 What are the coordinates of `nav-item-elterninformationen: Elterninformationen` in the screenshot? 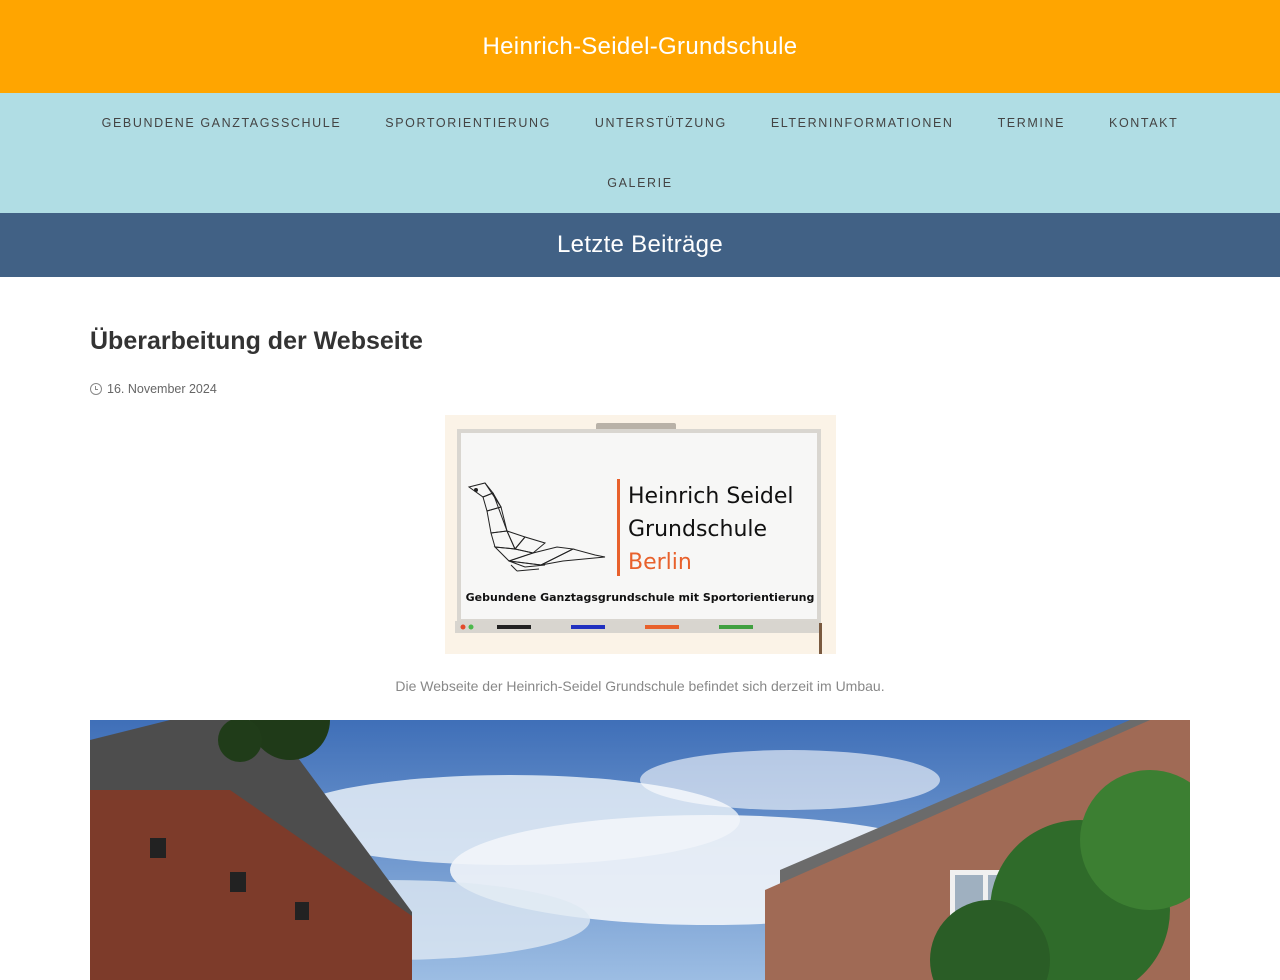 It's located at (862, 123).